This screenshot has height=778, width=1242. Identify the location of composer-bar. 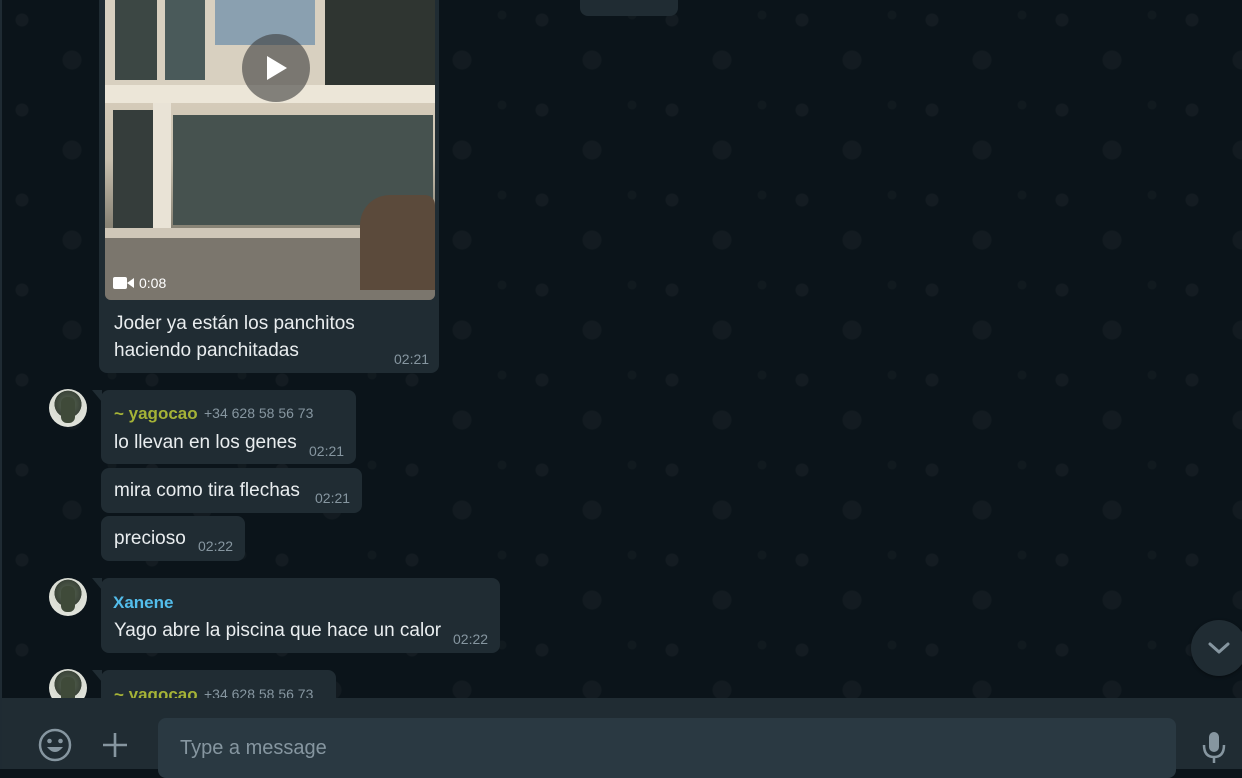
(621, 738).